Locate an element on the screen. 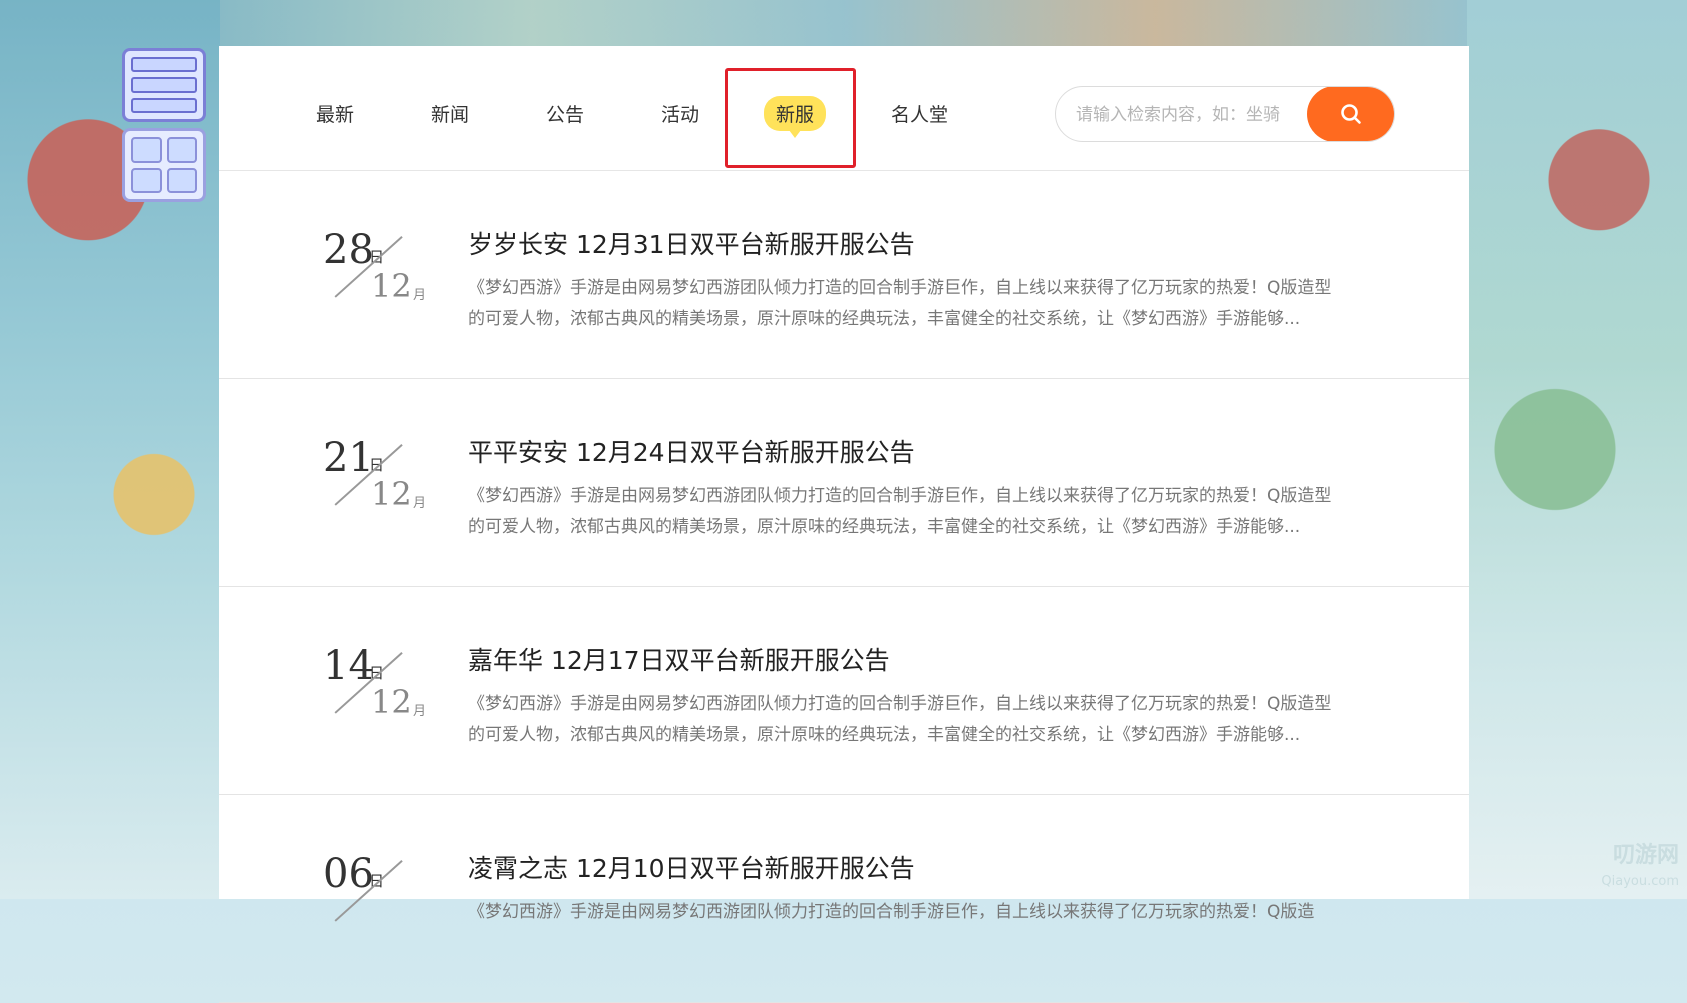 Image resolution: width=1687 pixels, height=1003 pixels. date-day: 06 is located at coordinates (348, 874).